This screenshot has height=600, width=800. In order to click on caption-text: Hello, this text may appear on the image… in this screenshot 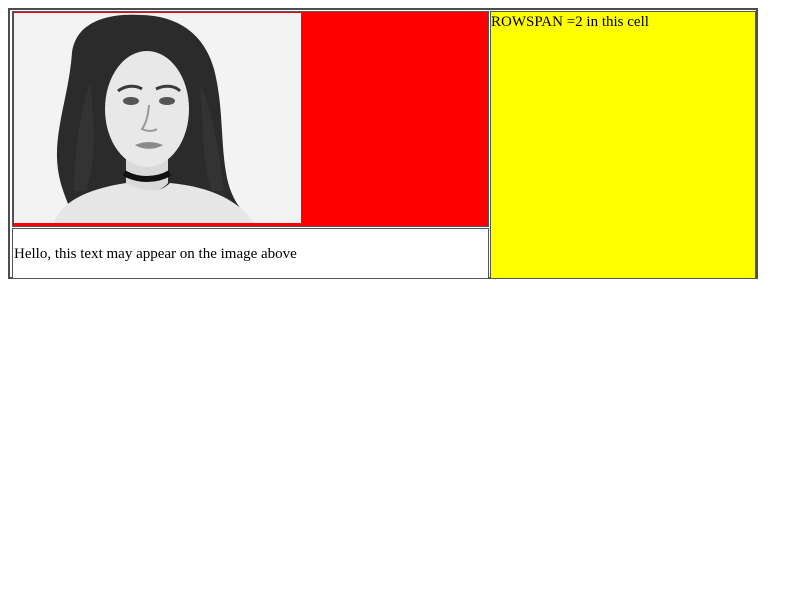, I will do `click(155, 254)`.